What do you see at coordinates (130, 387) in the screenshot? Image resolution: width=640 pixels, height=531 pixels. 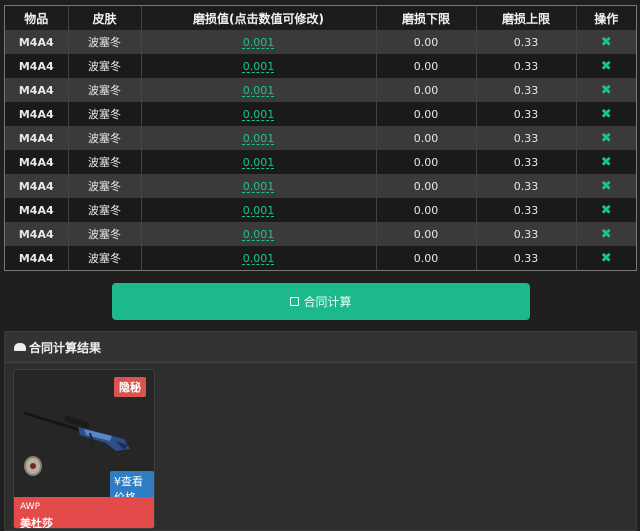 I see `rarity-badge: 隐秘` at bounding box center [130, 387].